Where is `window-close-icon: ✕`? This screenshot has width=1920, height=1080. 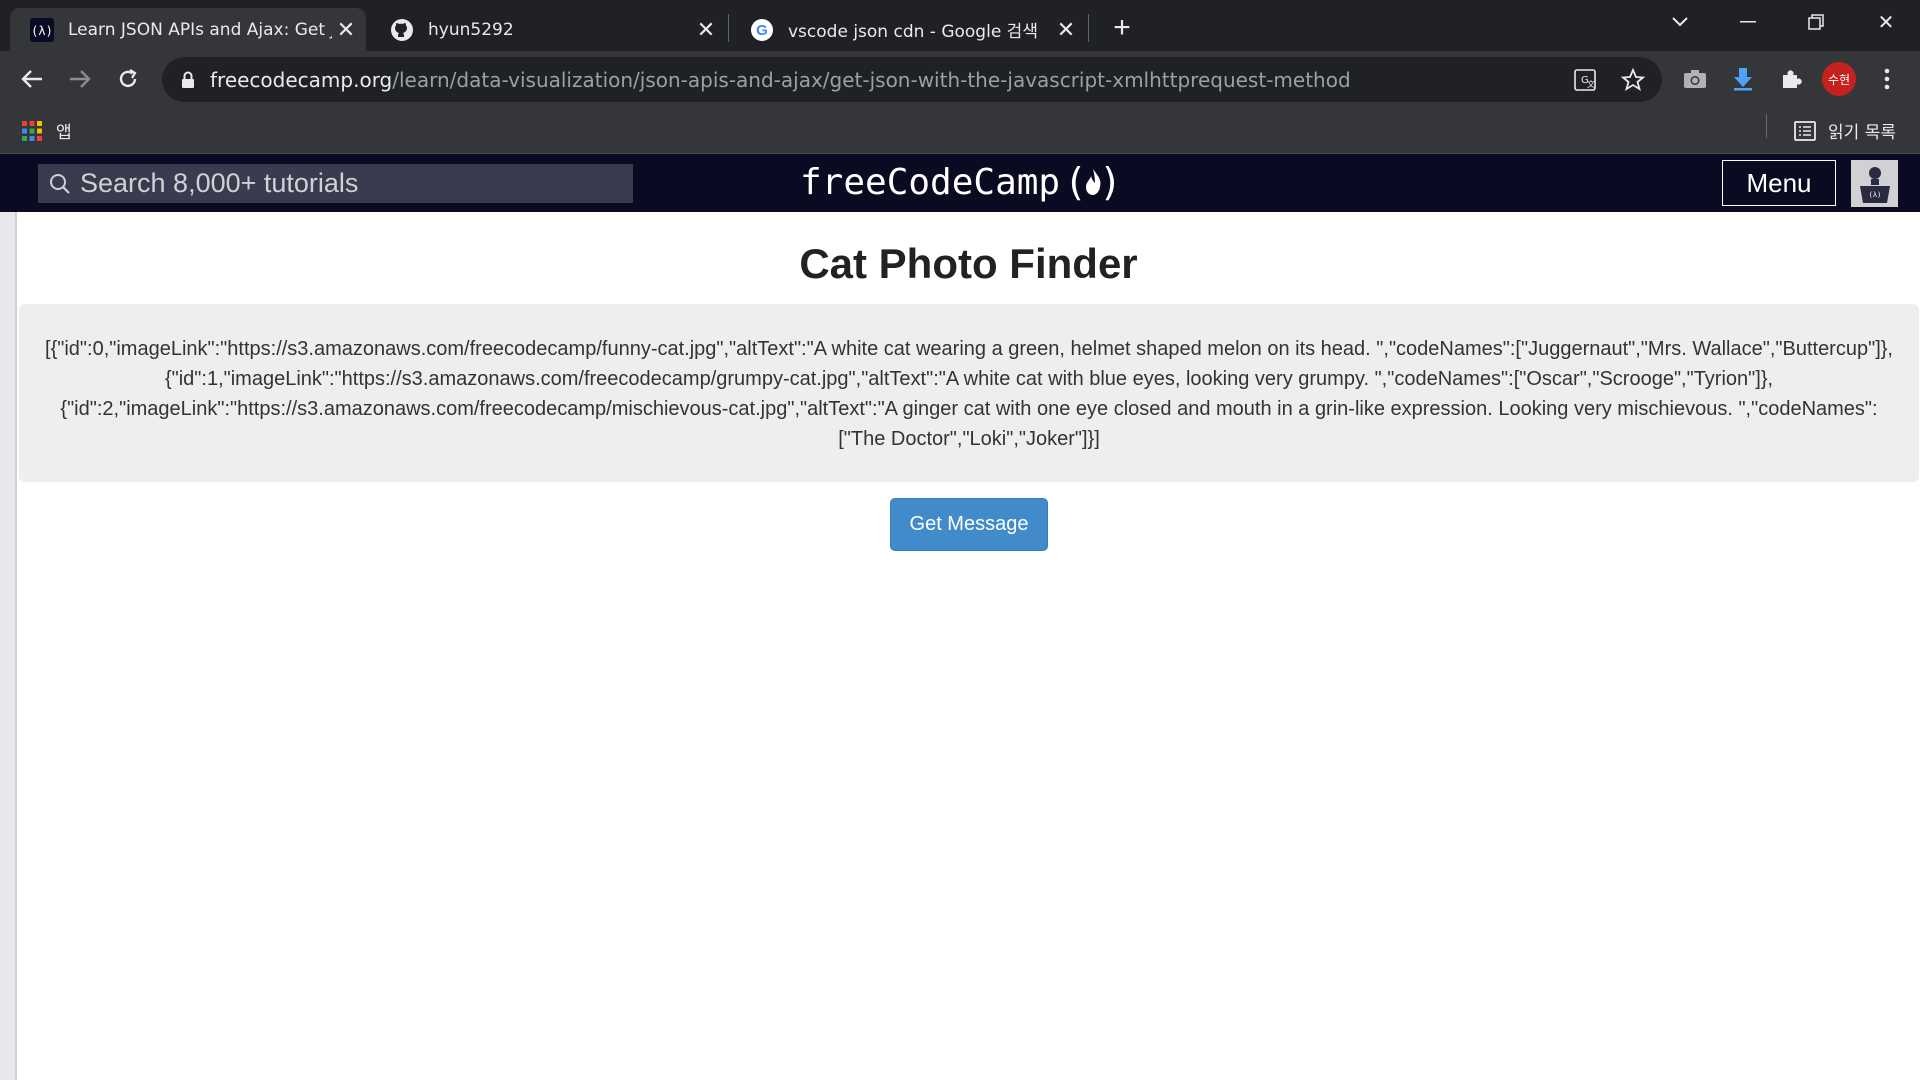 window-close-icon: ✕ is located at coordinates (1886, 22).